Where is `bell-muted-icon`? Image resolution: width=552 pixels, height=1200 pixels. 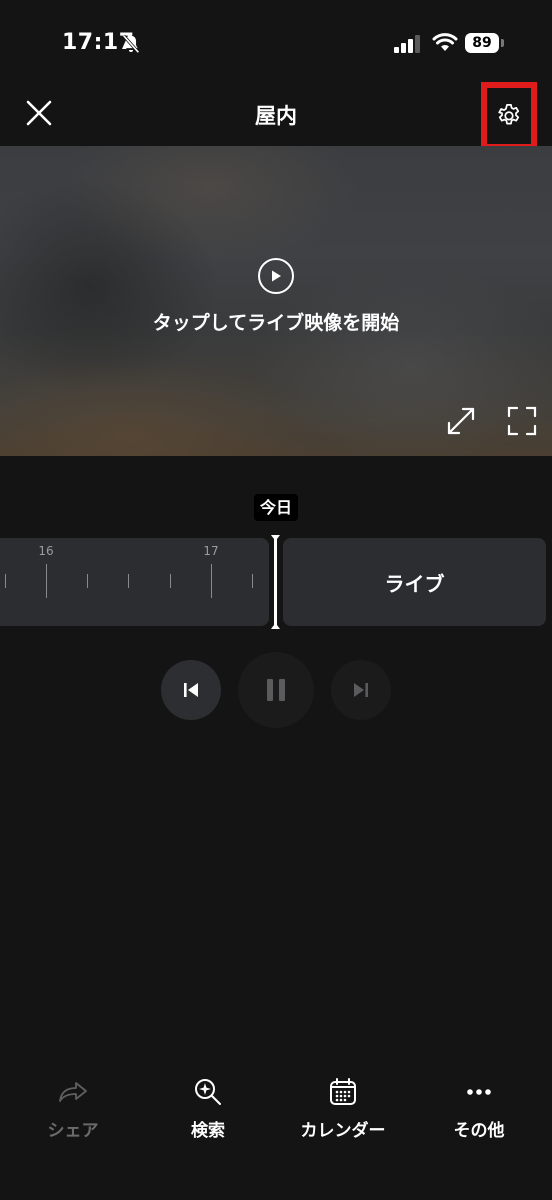
bell-muted-icon is located at coordinates (131, 44).